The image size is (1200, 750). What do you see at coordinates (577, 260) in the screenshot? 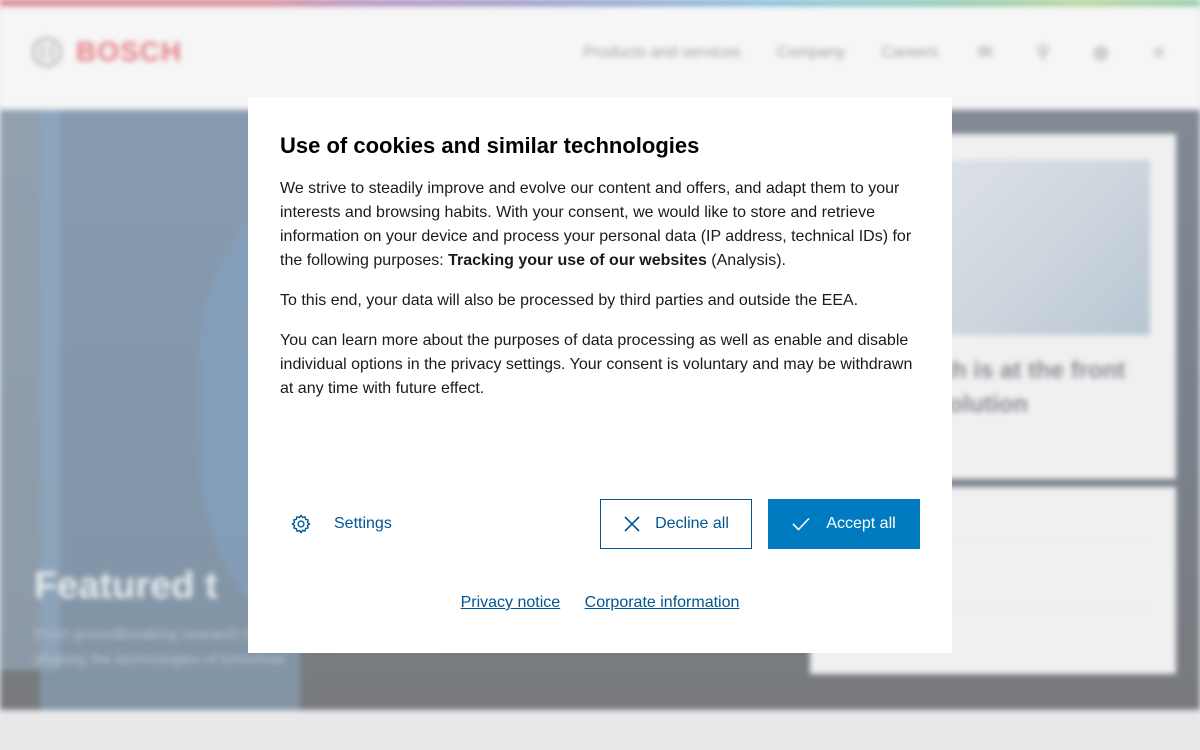
I see `paragraph-bold-purpose: Tracking your use of our websites` at bounding box center [577, 260].